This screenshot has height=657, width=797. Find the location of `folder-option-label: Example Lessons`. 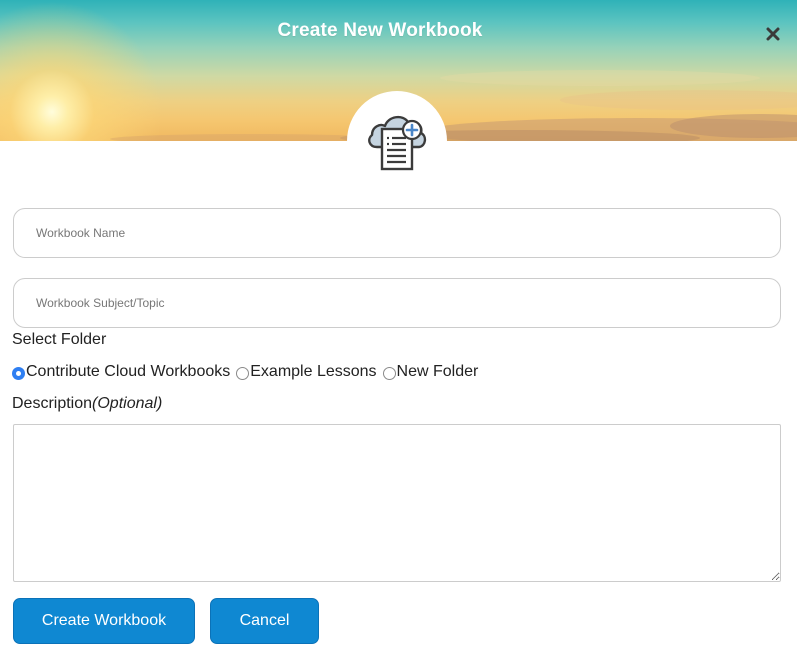

folder-option-label: Example Lessons is located at coordinates (313, 371).